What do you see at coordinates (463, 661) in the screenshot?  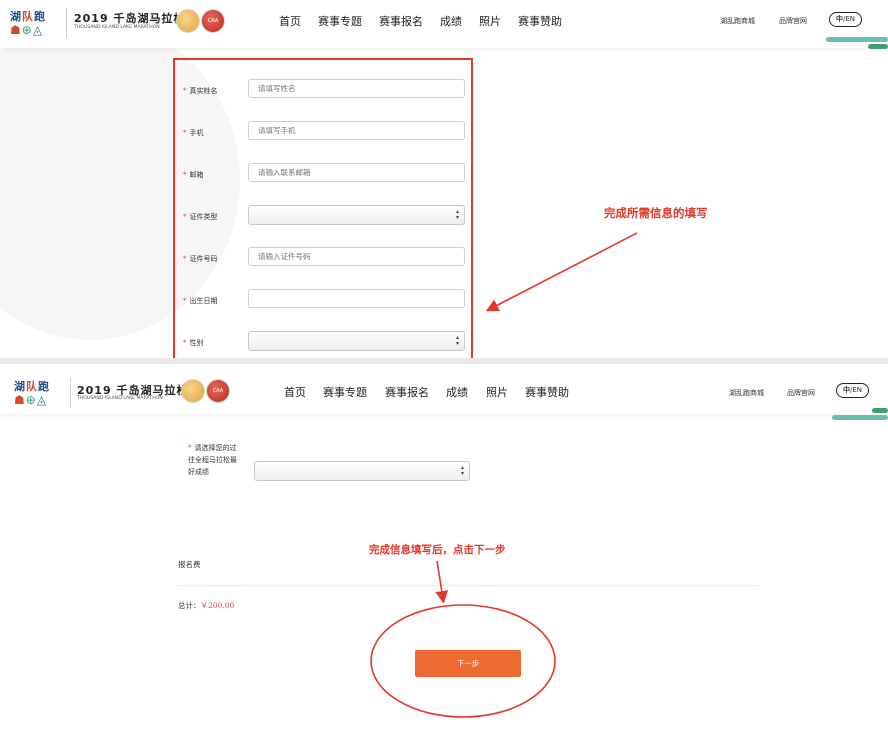 I see `highlight-ellipse` at bounding box center [463, 661].